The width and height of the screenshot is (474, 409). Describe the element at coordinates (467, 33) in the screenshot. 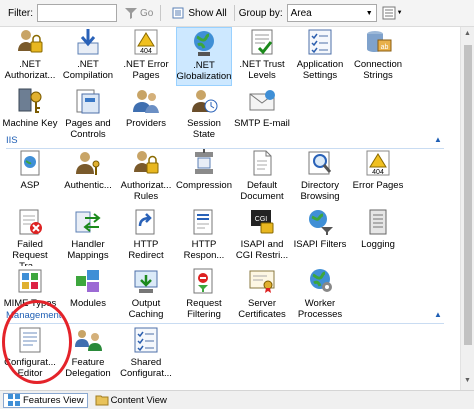

I see `scroll-up-icon: ▲` at that location.